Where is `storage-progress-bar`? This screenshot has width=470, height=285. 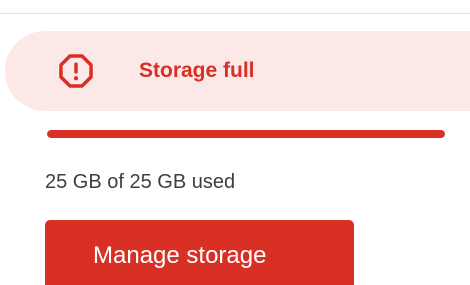 storage-progress-bar is located at coordinates (246, 134).